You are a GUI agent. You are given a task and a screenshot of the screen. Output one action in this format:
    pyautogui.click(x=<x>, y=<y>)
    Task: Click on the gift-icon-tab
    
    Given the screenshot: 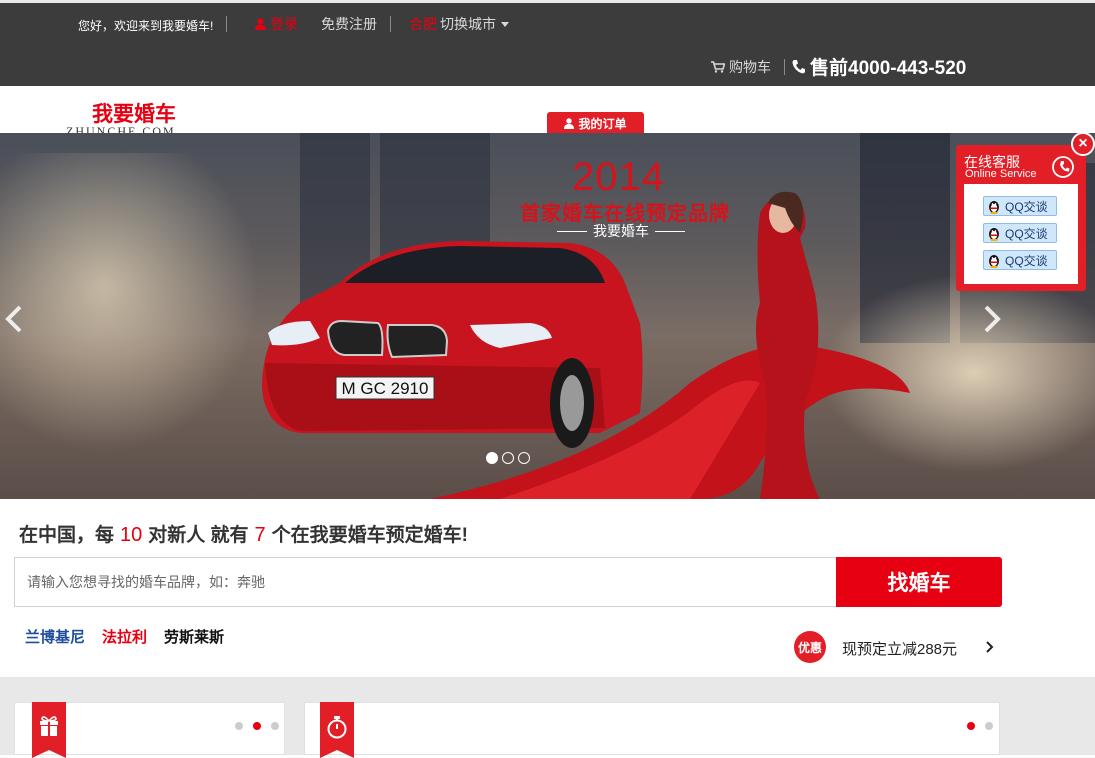 What is the action you would take?
    pyautogui.click(x=49, y=730)
    